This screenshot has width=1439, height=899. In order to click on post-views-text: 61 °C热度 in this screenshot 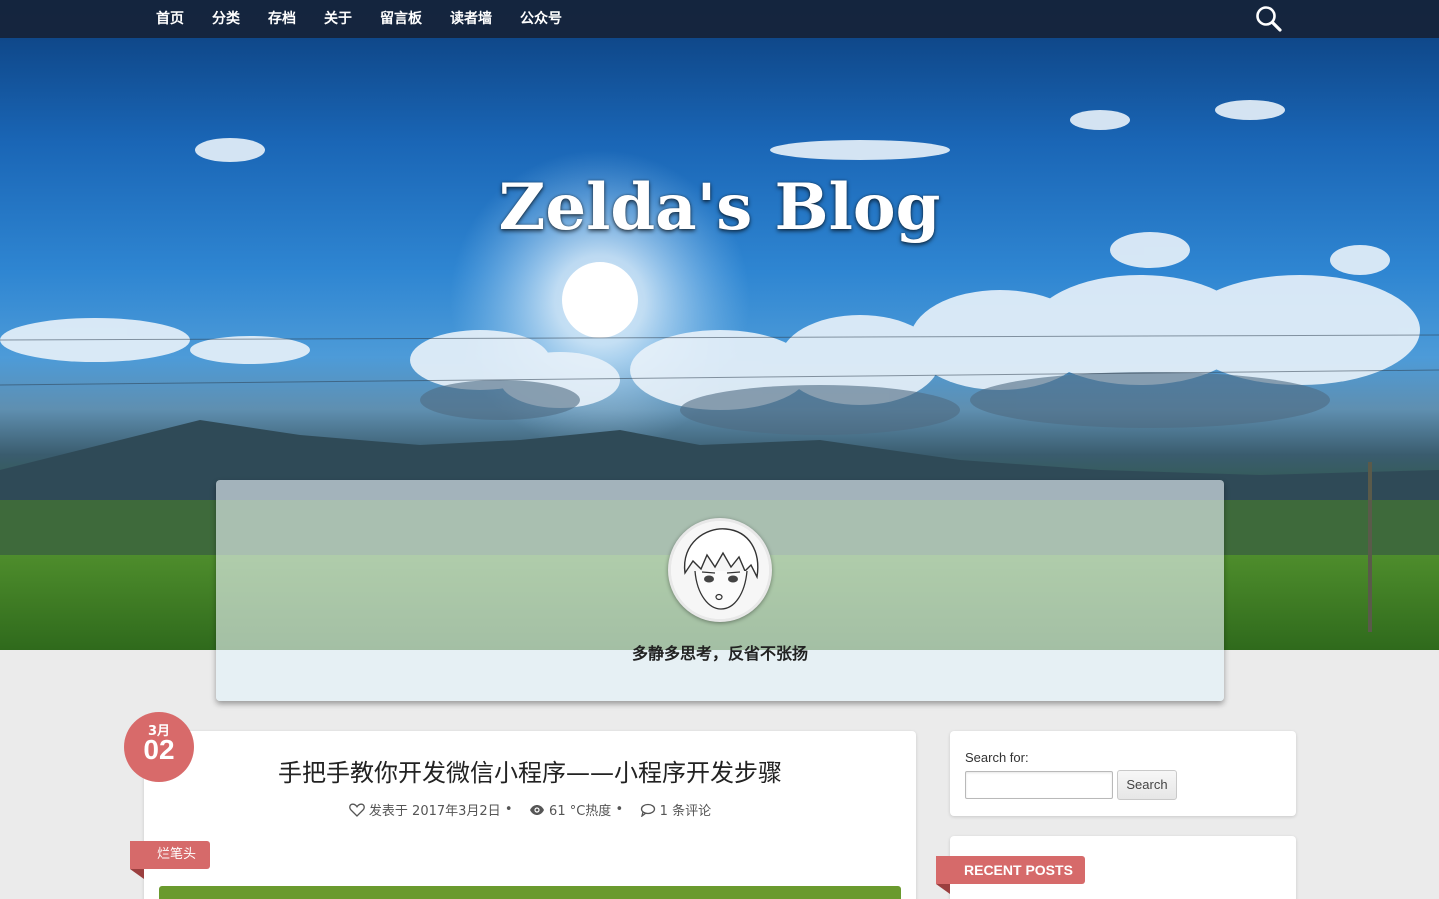, I will do `click(580, 811)`.